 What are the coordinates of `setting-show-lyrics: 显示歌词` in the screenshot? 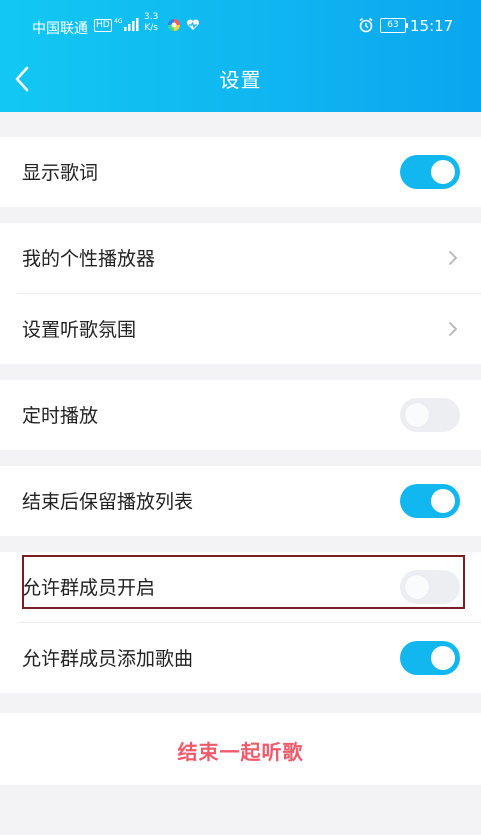 It's located at (240, 172).